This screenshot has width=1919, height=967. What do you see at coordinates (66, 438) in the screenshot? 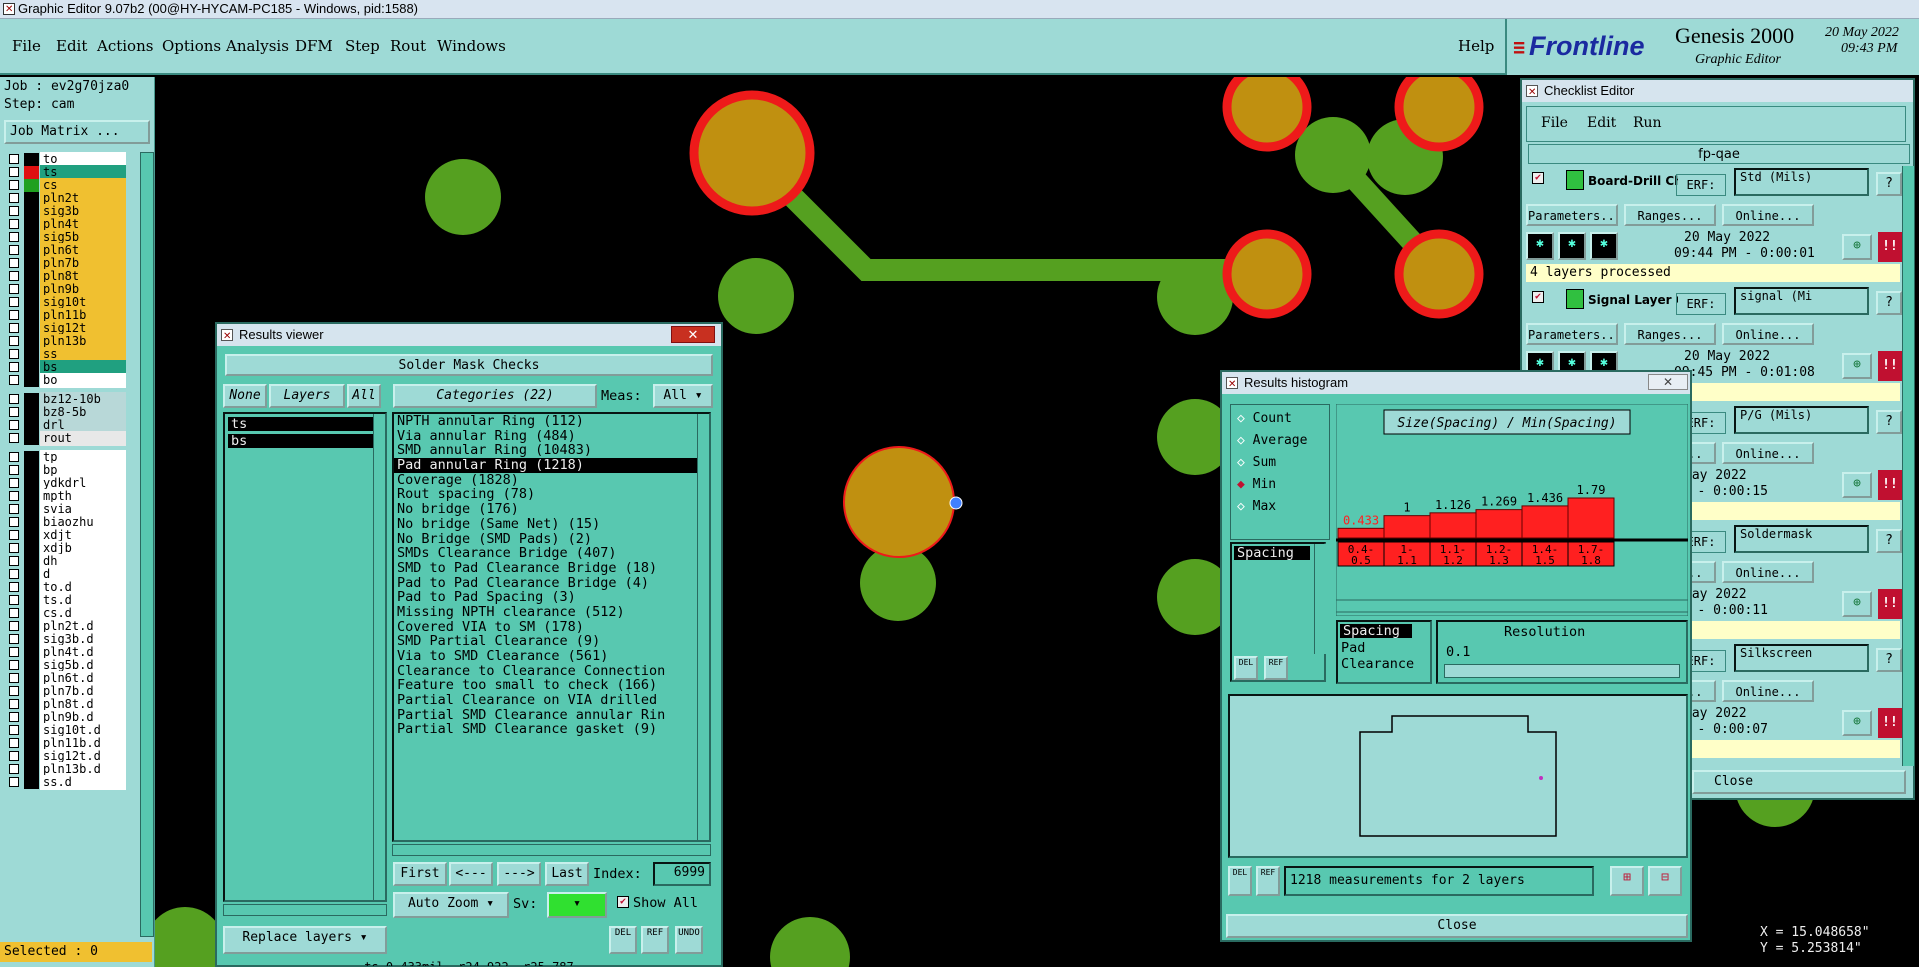
I see `layer-row-rout: rout` at bounding box center [66, 438].